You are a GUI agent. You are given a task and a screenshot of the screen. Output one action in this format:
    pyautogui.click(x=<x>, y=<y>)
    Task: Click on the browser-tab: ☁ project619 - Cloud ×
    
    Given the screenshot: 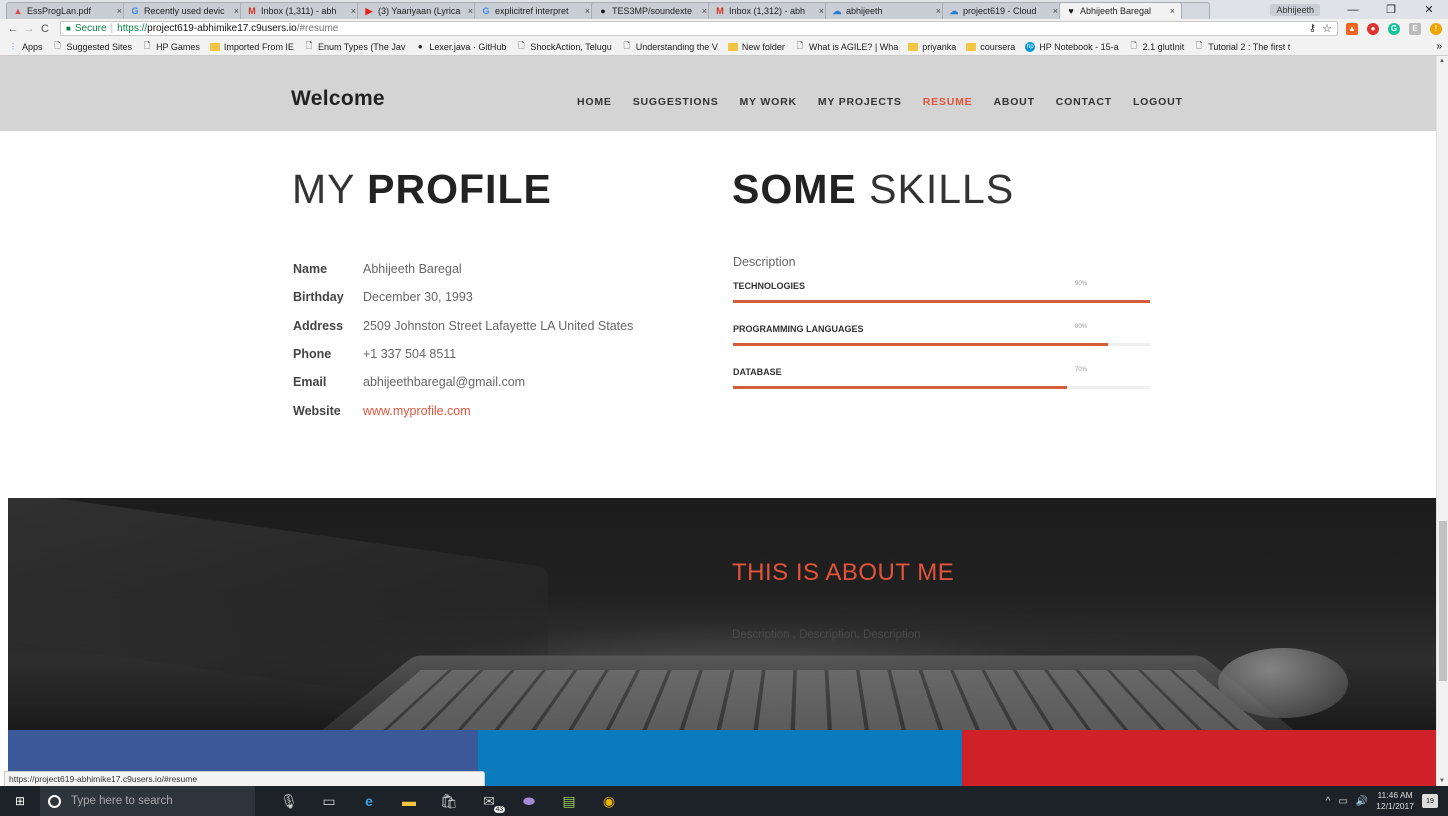 What is the action you would take?
    pyautogui.click(x=1003, y=10)
    